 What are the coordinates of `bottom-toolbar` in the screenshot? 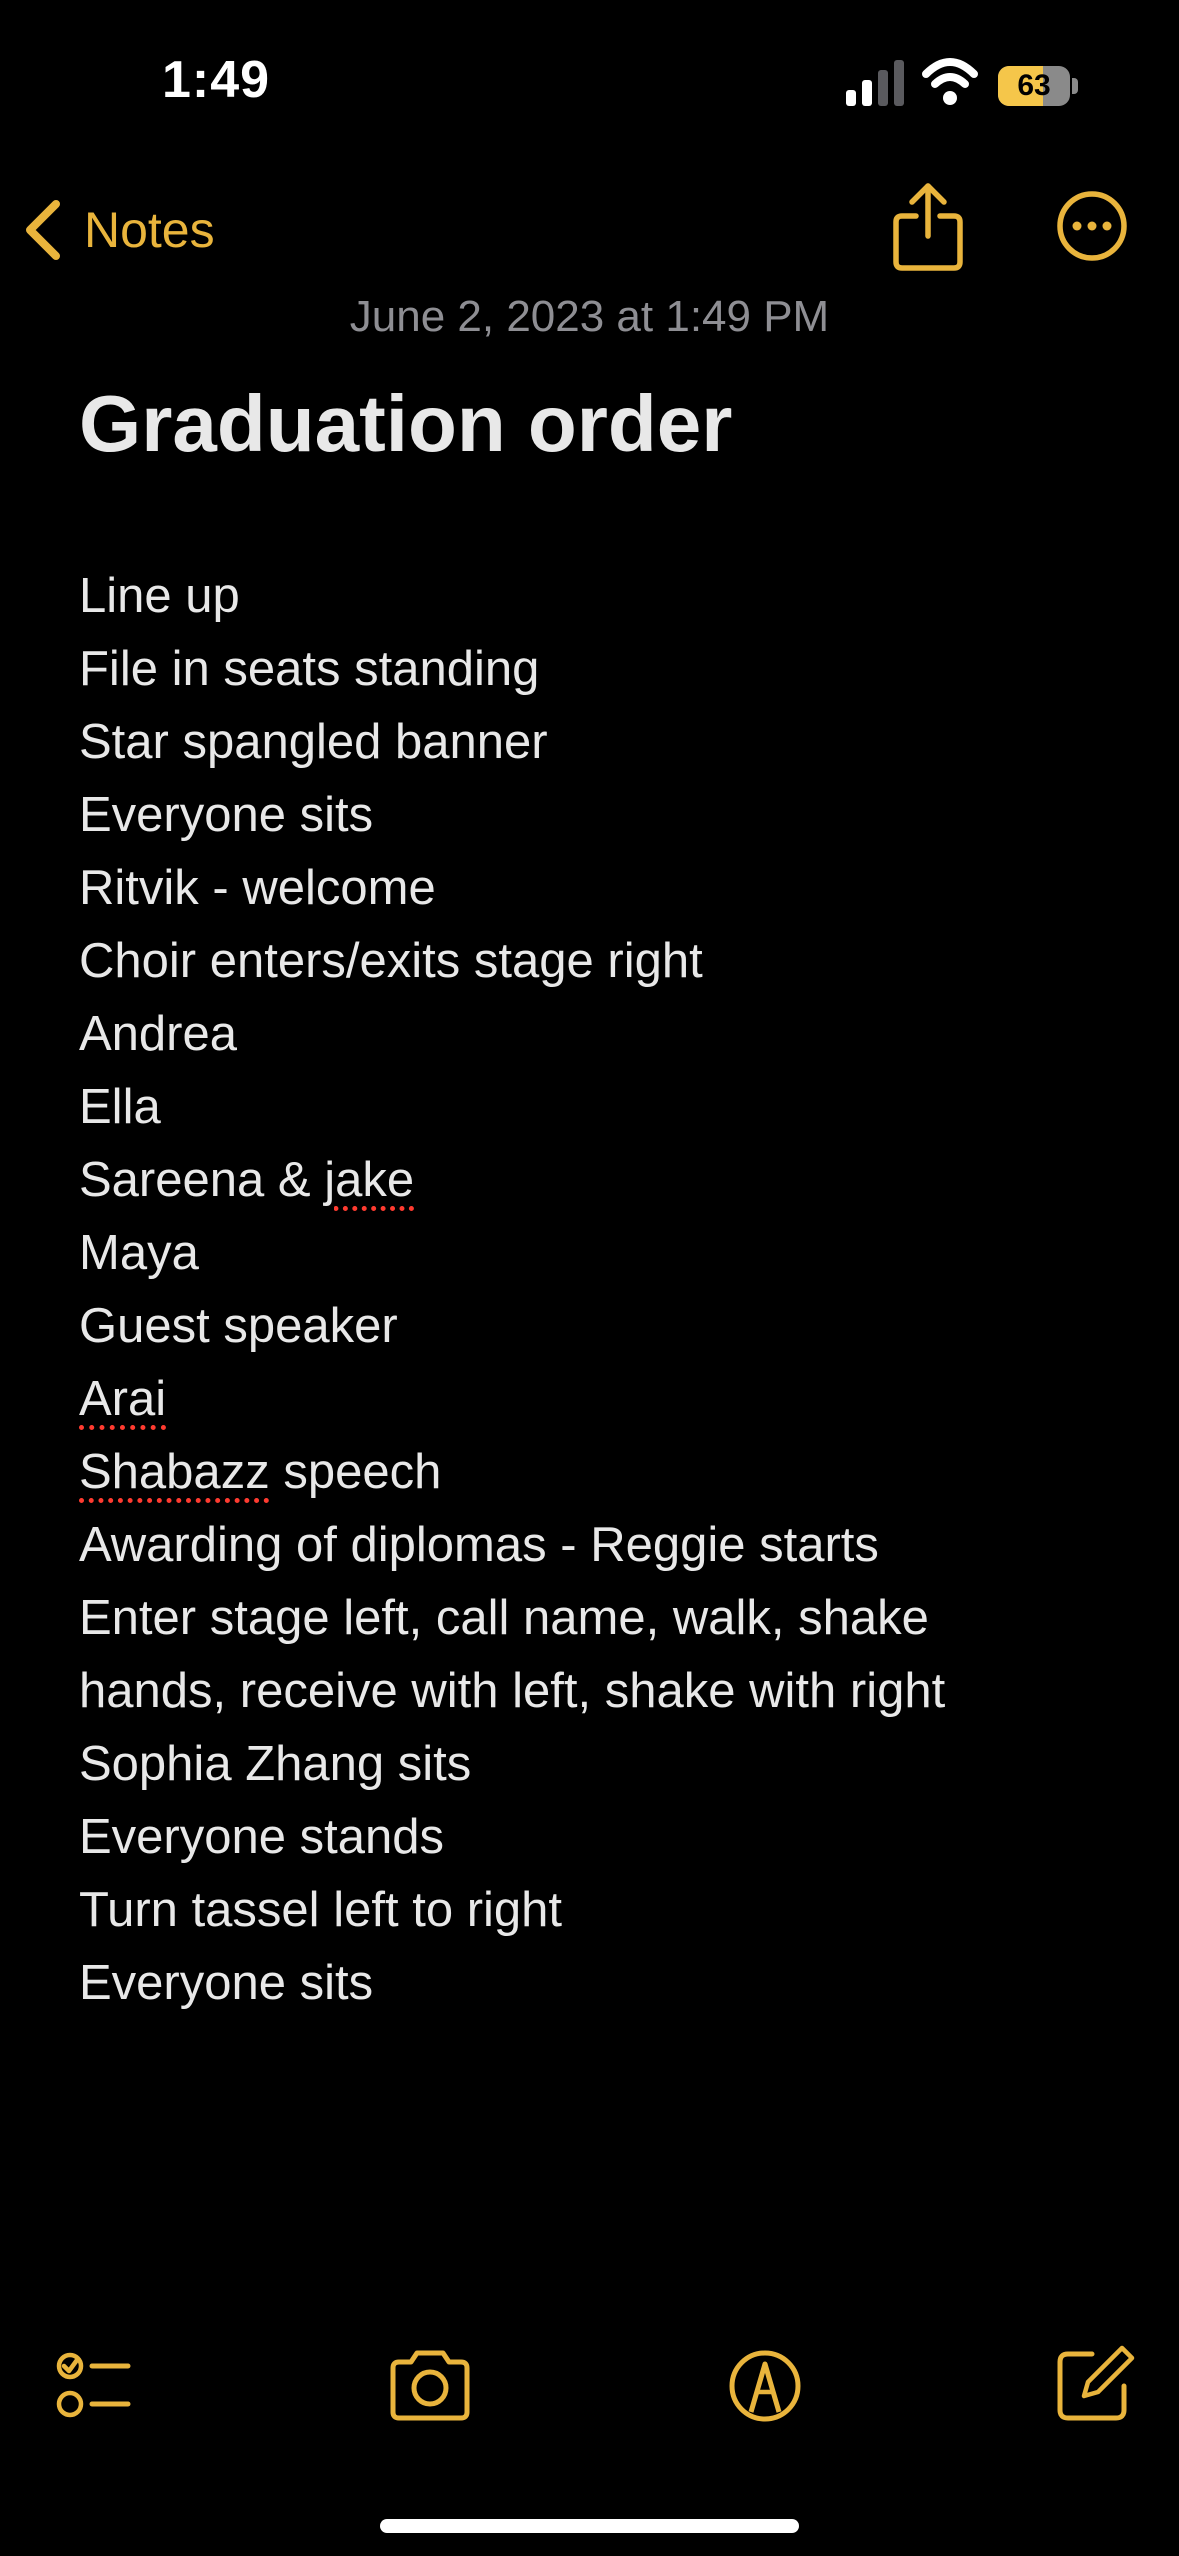 It's located at (589, 2390).